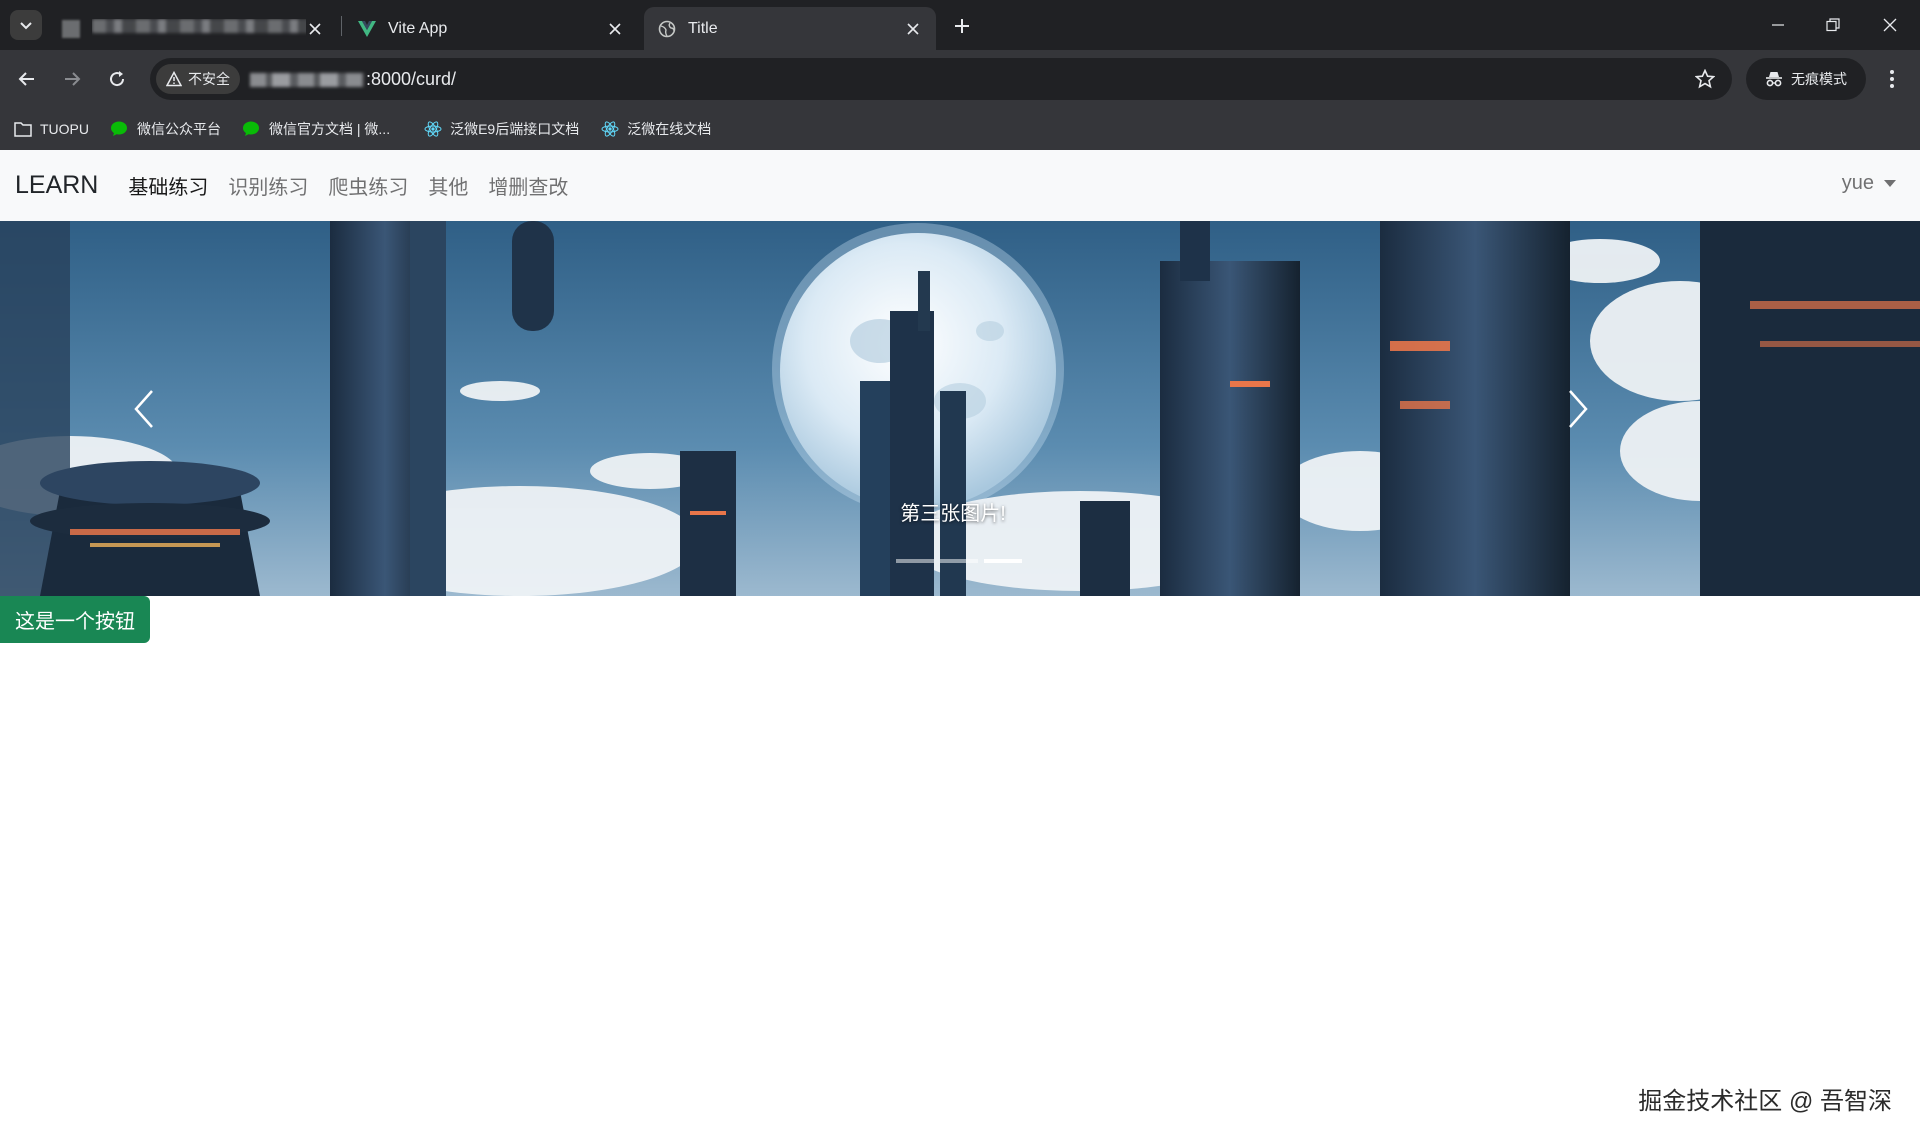  I want to click on user-dropdown: yue, so click(1869, 183).